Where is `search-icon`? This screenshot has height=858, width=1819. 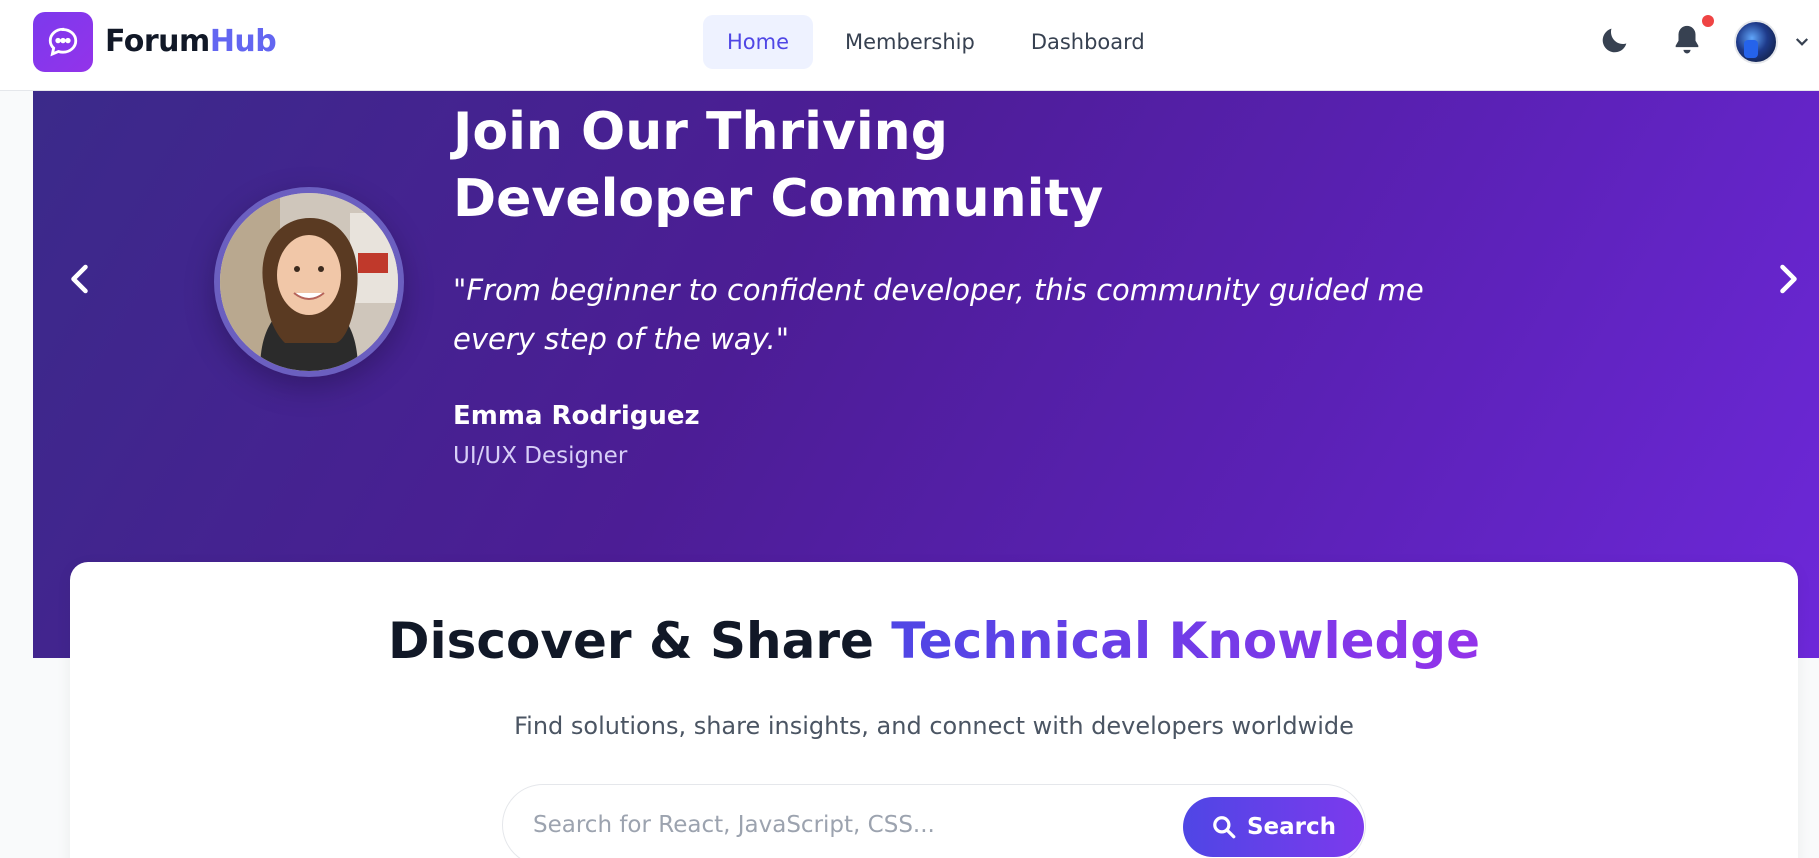
search-icon is located at coordinates (1224, 827).